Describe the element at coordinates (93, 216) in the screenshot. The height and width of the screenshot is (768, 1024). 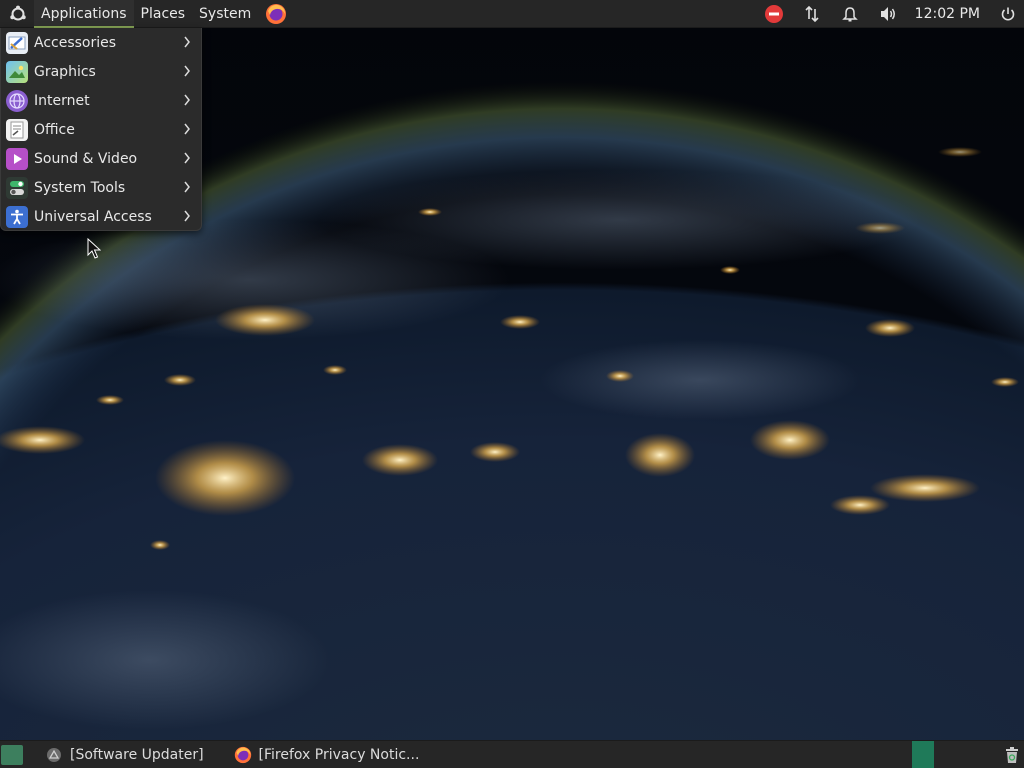
I see `menu-item-label: Universal Access` at that location.